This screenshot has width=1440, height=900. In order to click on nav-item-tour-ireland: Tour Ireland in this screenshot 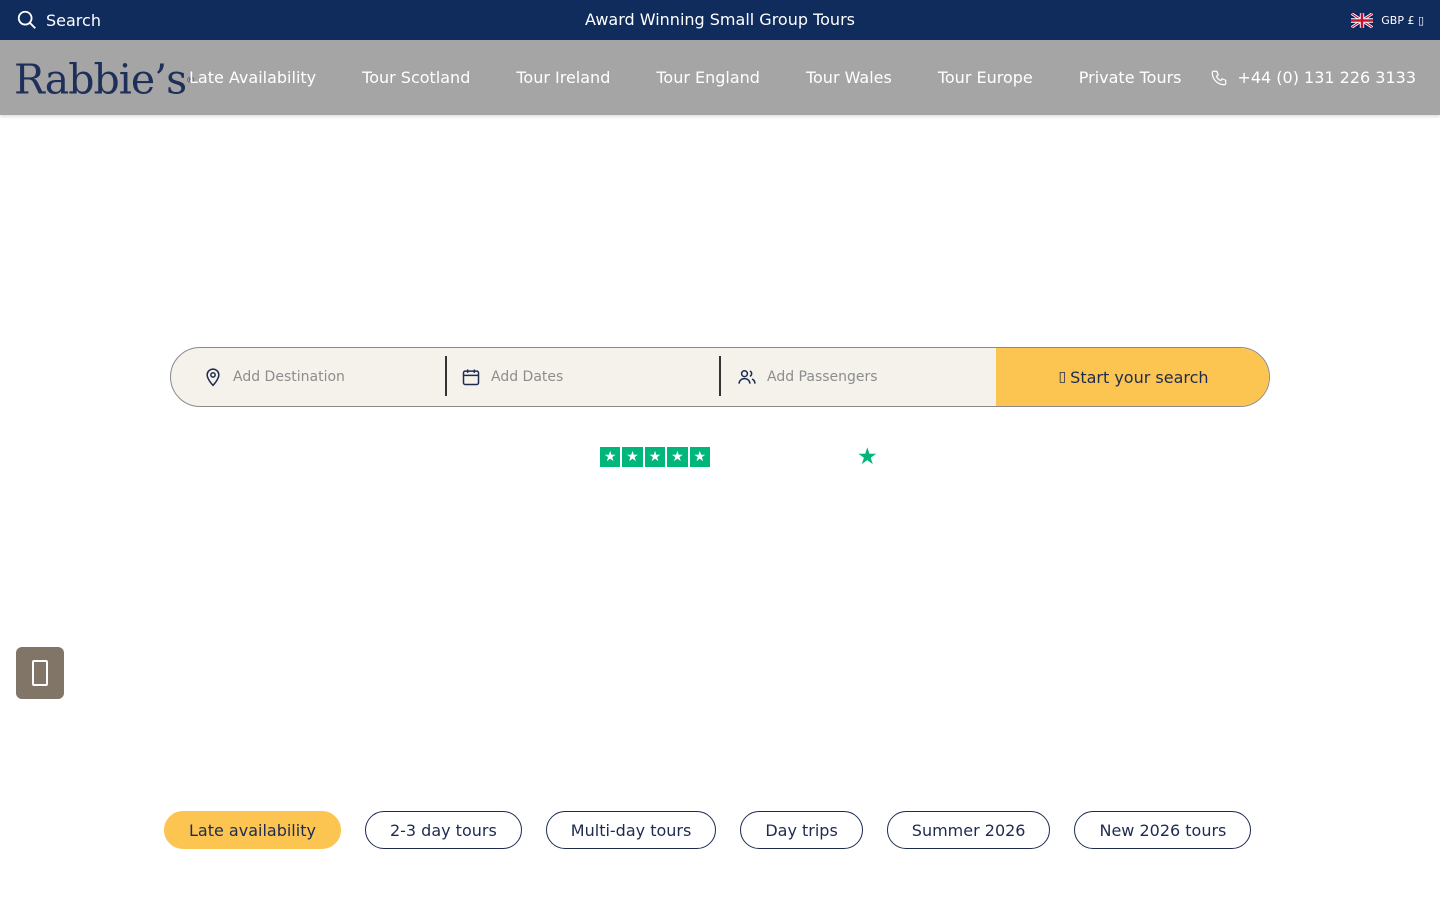, I will do `click(563, 77)`.